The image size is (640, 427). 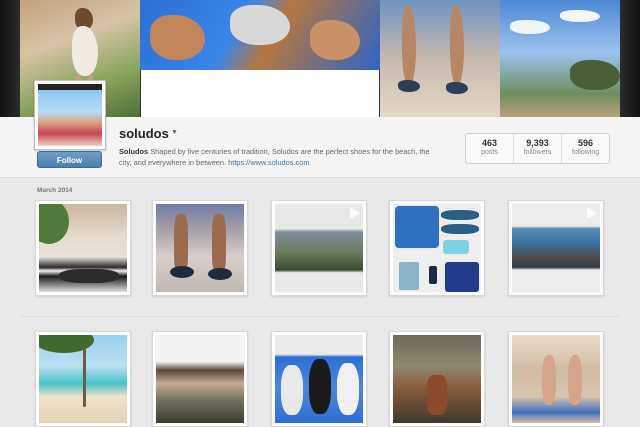 I want to click on stat-followers-value: 9,393, so click(x=537, y=143).